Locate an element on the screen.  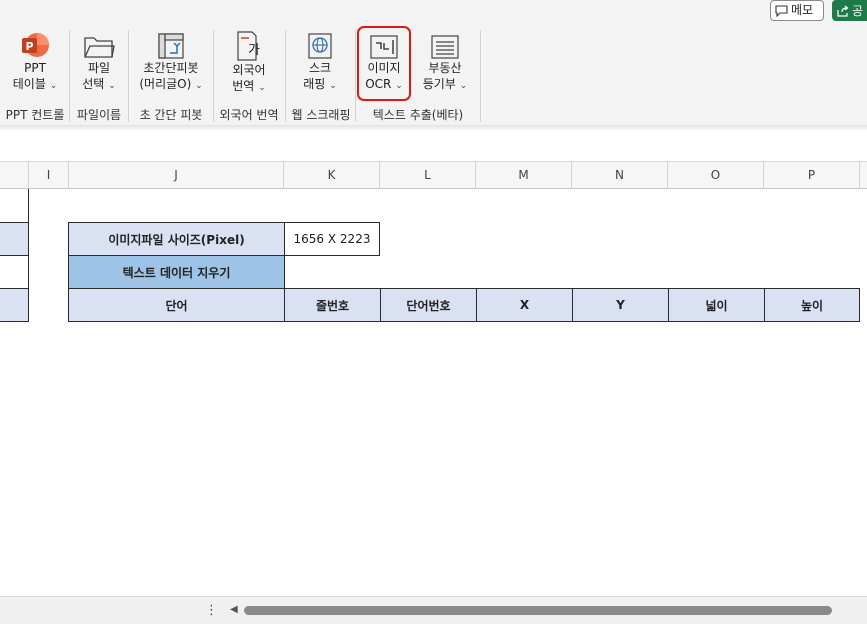
image-ocr-button: 이미지 OCR ⌄ is located at coordinates (384, 59).